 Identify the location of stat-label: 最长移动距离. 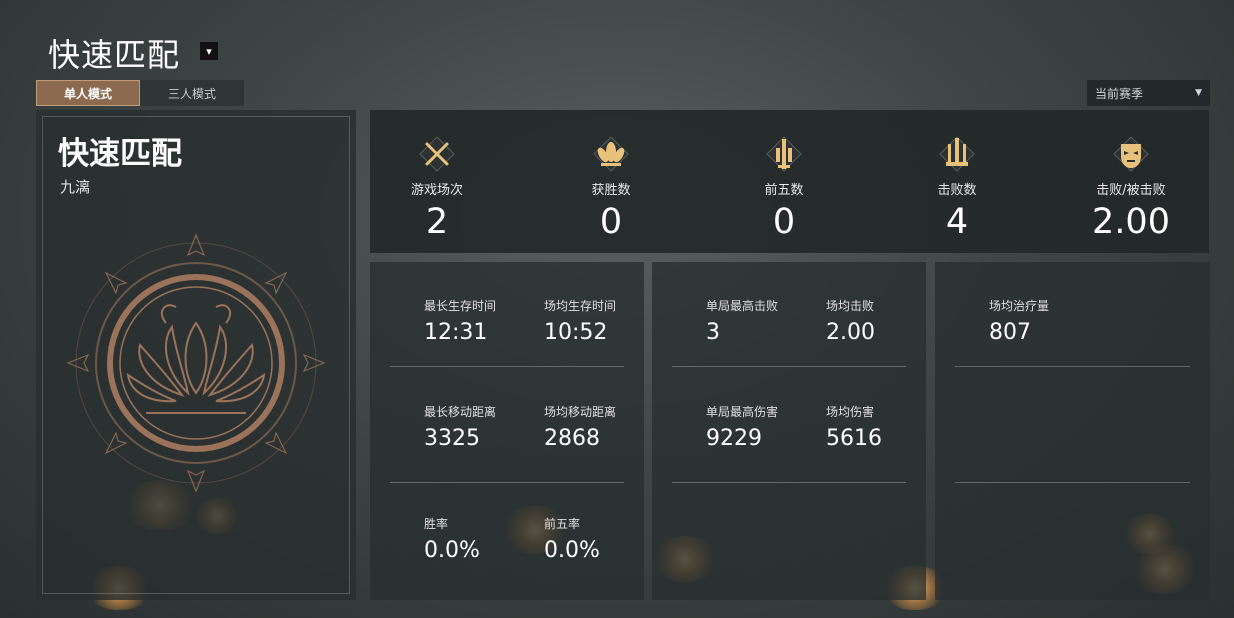
(460, 412).